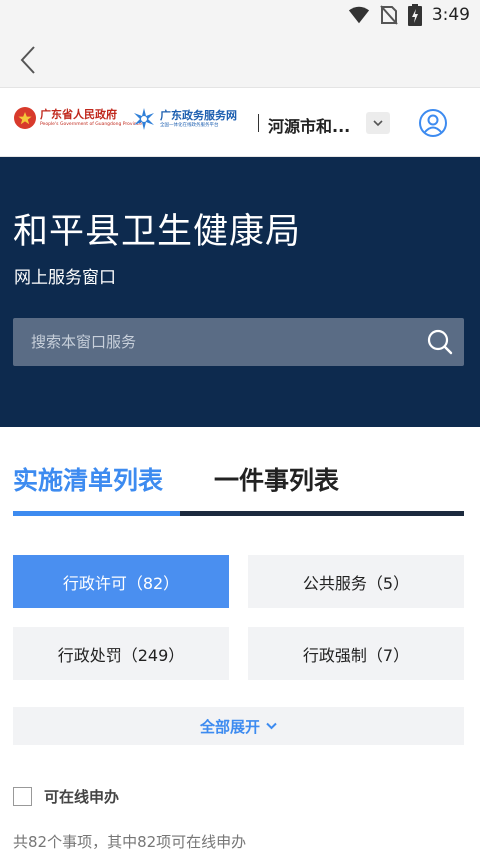 This screenshot has height=864, width=480. Describe the element at coordinates (440, 342) in the screenshot. I see `search-icon` at that location.